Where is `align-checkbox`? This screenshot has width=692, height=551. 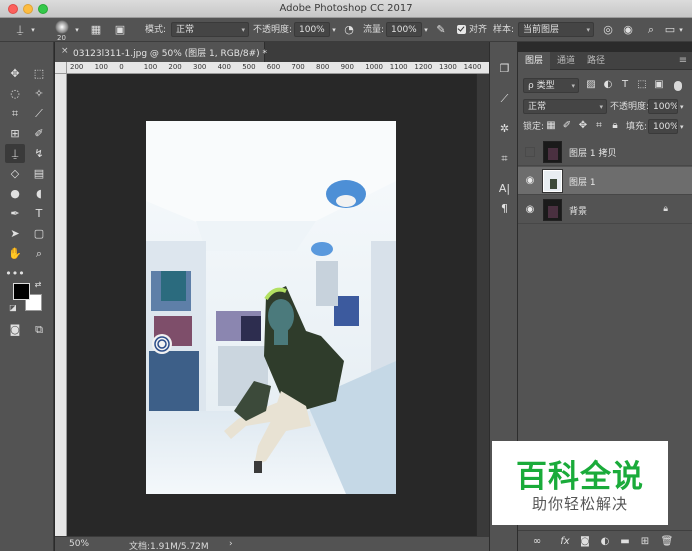
align-checkbox is located at coordinates (461, 29).